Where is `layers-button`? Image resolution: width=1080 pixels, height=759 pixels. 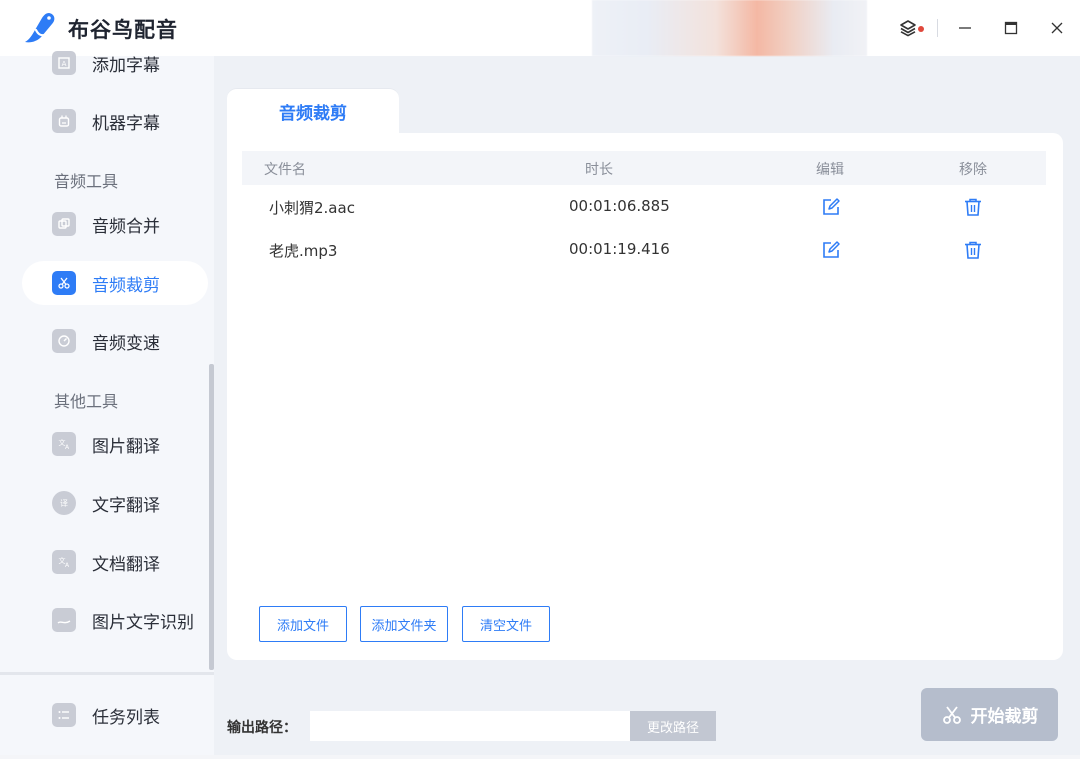 layers-button is located at coordinates (908, 28).